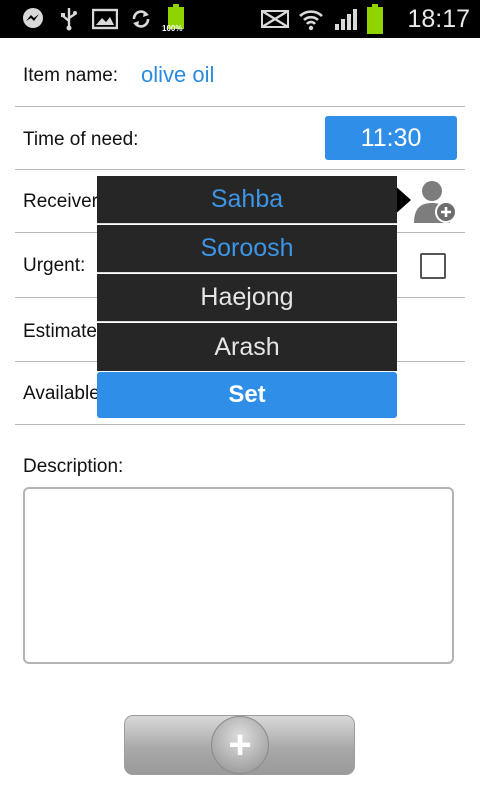  Describe the element at coordinates (240, 19) in the screenshot. I see `status-bar: 100% 18:17` at that location.